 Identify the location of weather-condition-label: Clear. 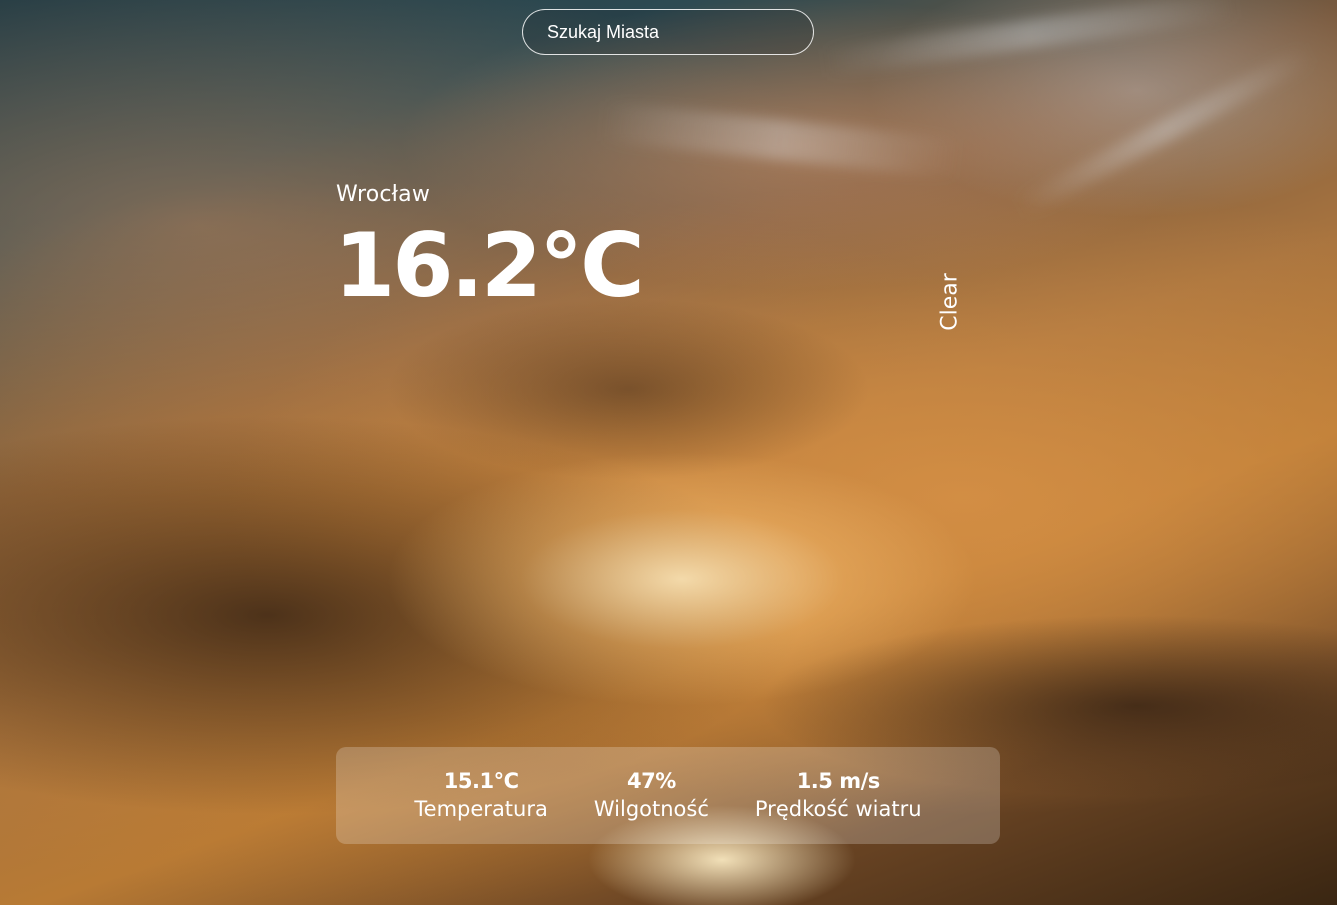
(950, 302).